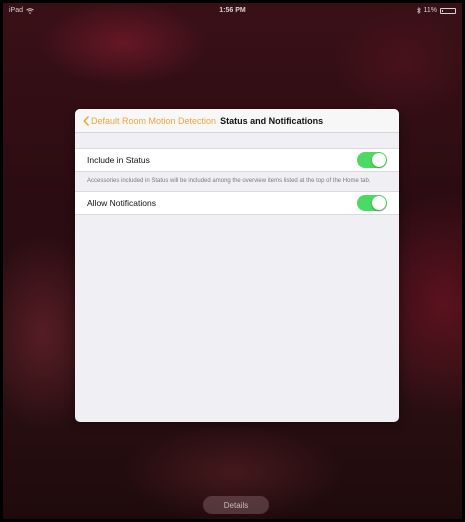 The image size is (465, 522). What do you see at coordinates (237, 160) in the screenshot?
I see `include-in-status-row: Include in Status` at bounding box center [237, 160].